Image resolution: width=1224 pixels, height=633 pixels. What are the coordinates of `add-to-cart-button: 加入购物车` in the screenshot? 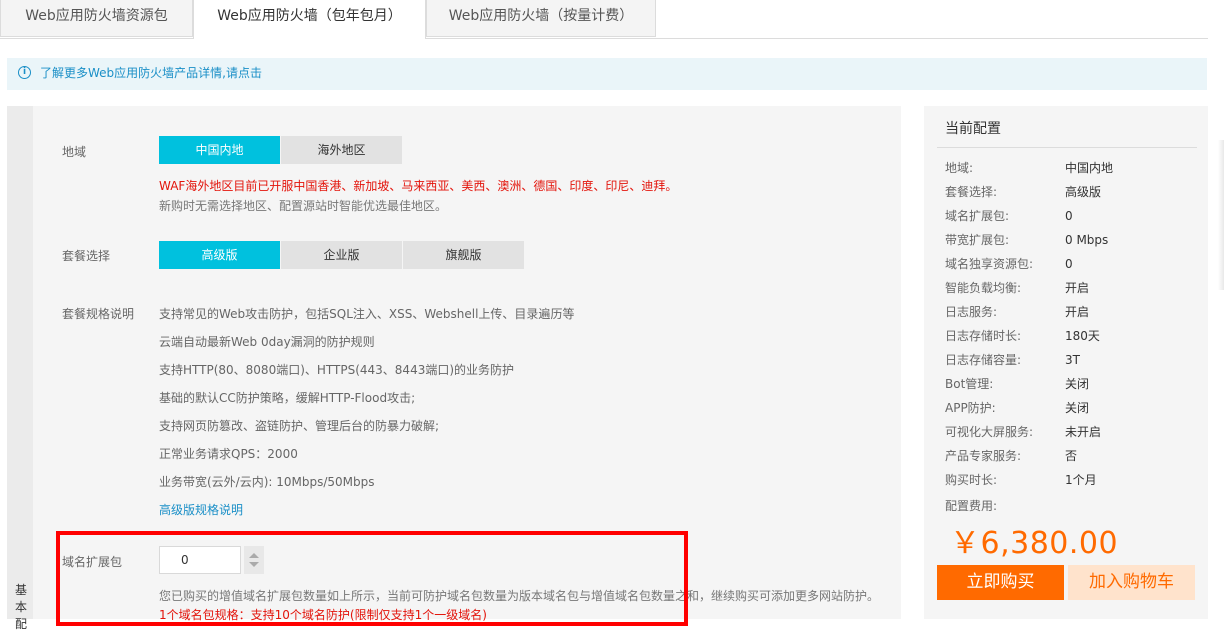 It's located at (1131, 582).